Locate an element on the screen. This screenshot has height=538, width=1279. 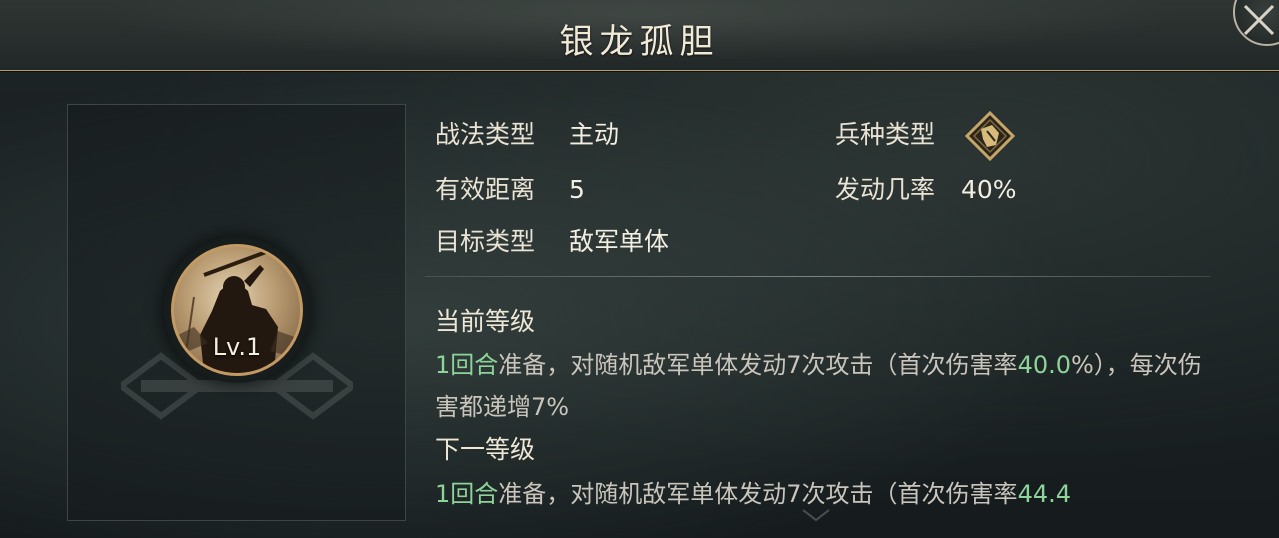
damage-rate: 40.0 is located at coordinates (1044, 365).